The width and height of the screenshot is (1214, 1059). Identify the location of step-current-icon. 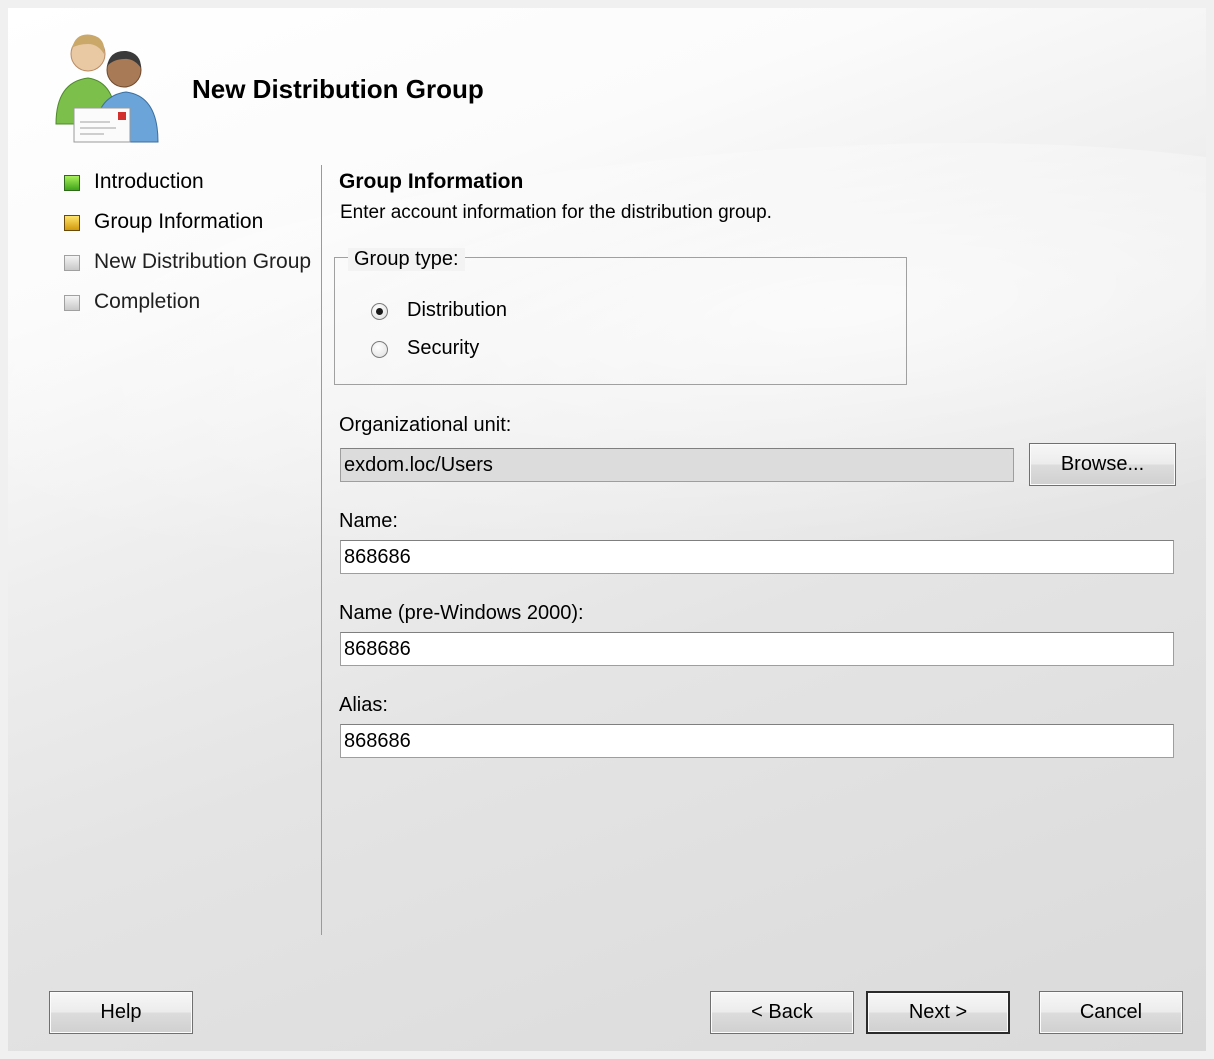
(72, 223).